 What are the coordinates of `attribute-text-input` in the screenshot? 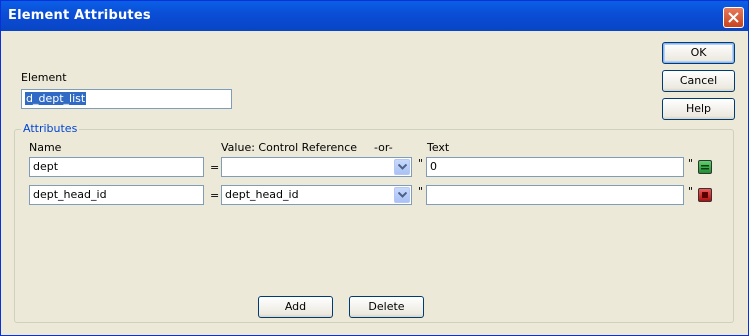 It's located at (555, 195).